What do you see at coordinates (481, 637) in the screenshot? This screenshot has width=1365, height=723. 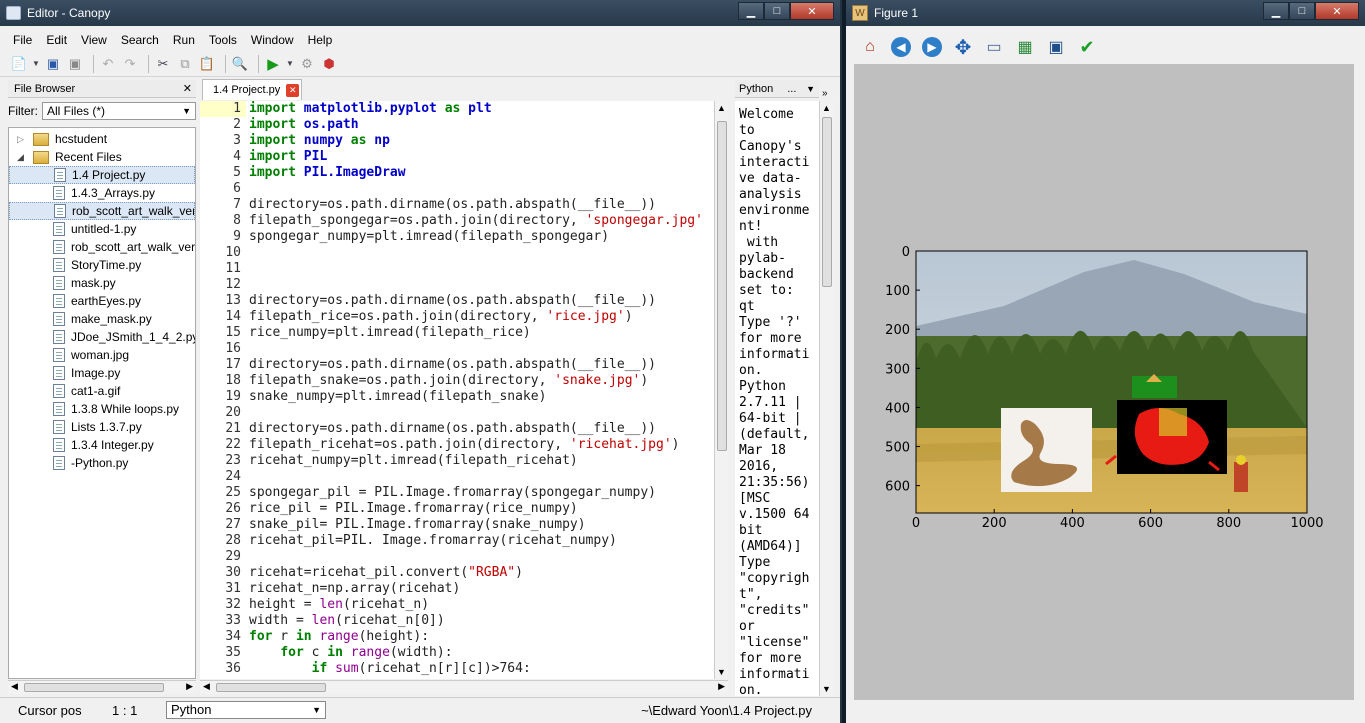 I see `code-line: for r in range(height):` at bounding box center [481, 637].